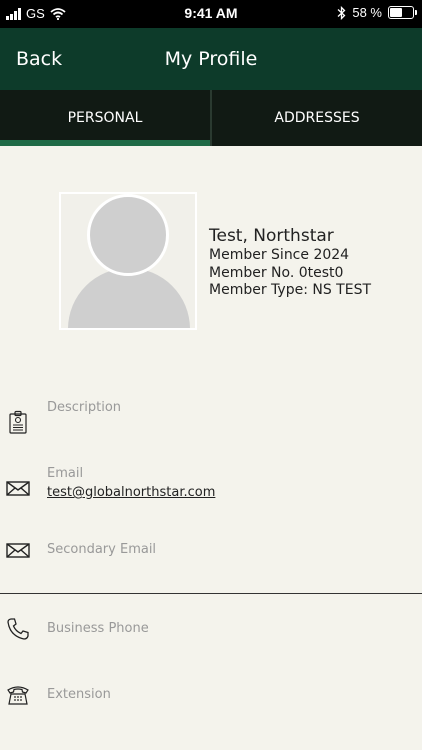 The width and height of the screenshot is (422, 750). I want to click on badge-icon, so click(18, 422).